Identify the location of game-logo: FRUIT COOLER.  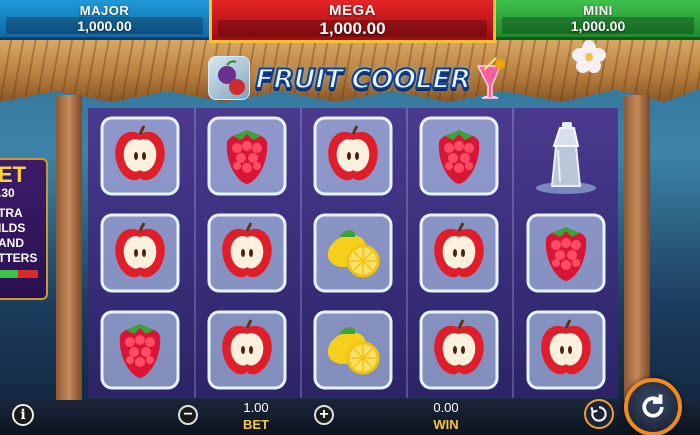
(363, 79).